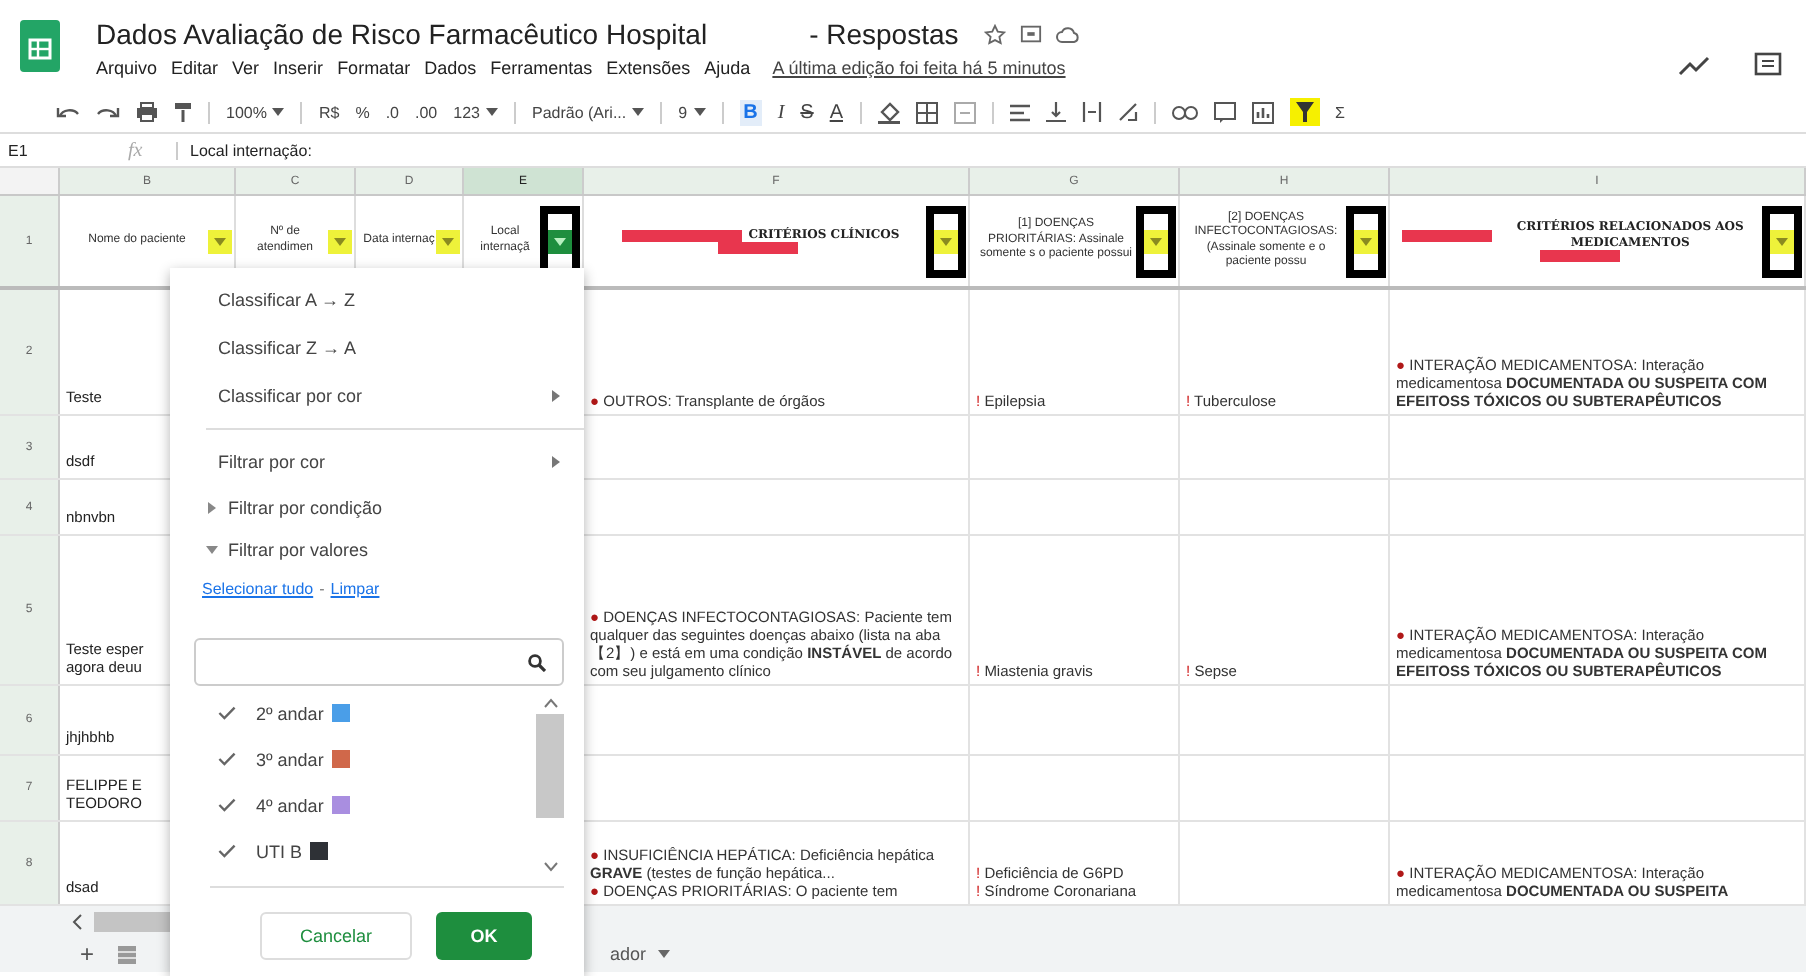 This screenshot has width=1806, height=976. What do you see at coordinates (402, 34) in the screenshot?
I see `document-title: Dados Avaliação de Risco Farmacêutico Hospital` at bounding box center [402, 34].